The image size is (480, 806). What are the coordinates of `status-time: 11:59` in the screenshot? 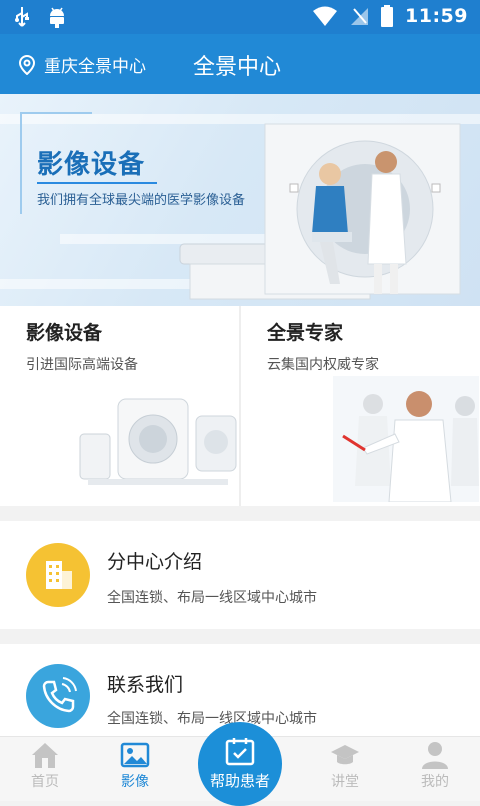 It's located at (436, 16).